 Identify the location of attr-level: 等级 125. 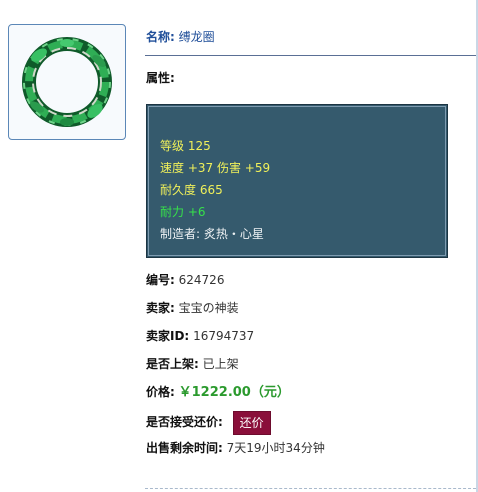
(185, 146).